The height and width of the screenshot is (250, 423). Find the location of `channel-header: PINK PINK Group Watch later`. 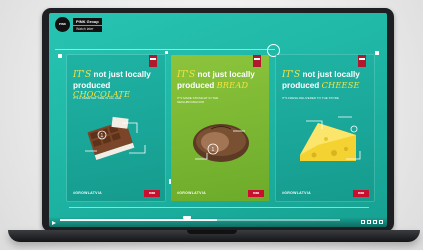

channel-header: PINK PINK Group Watch later is located at coordinates (78, 24).